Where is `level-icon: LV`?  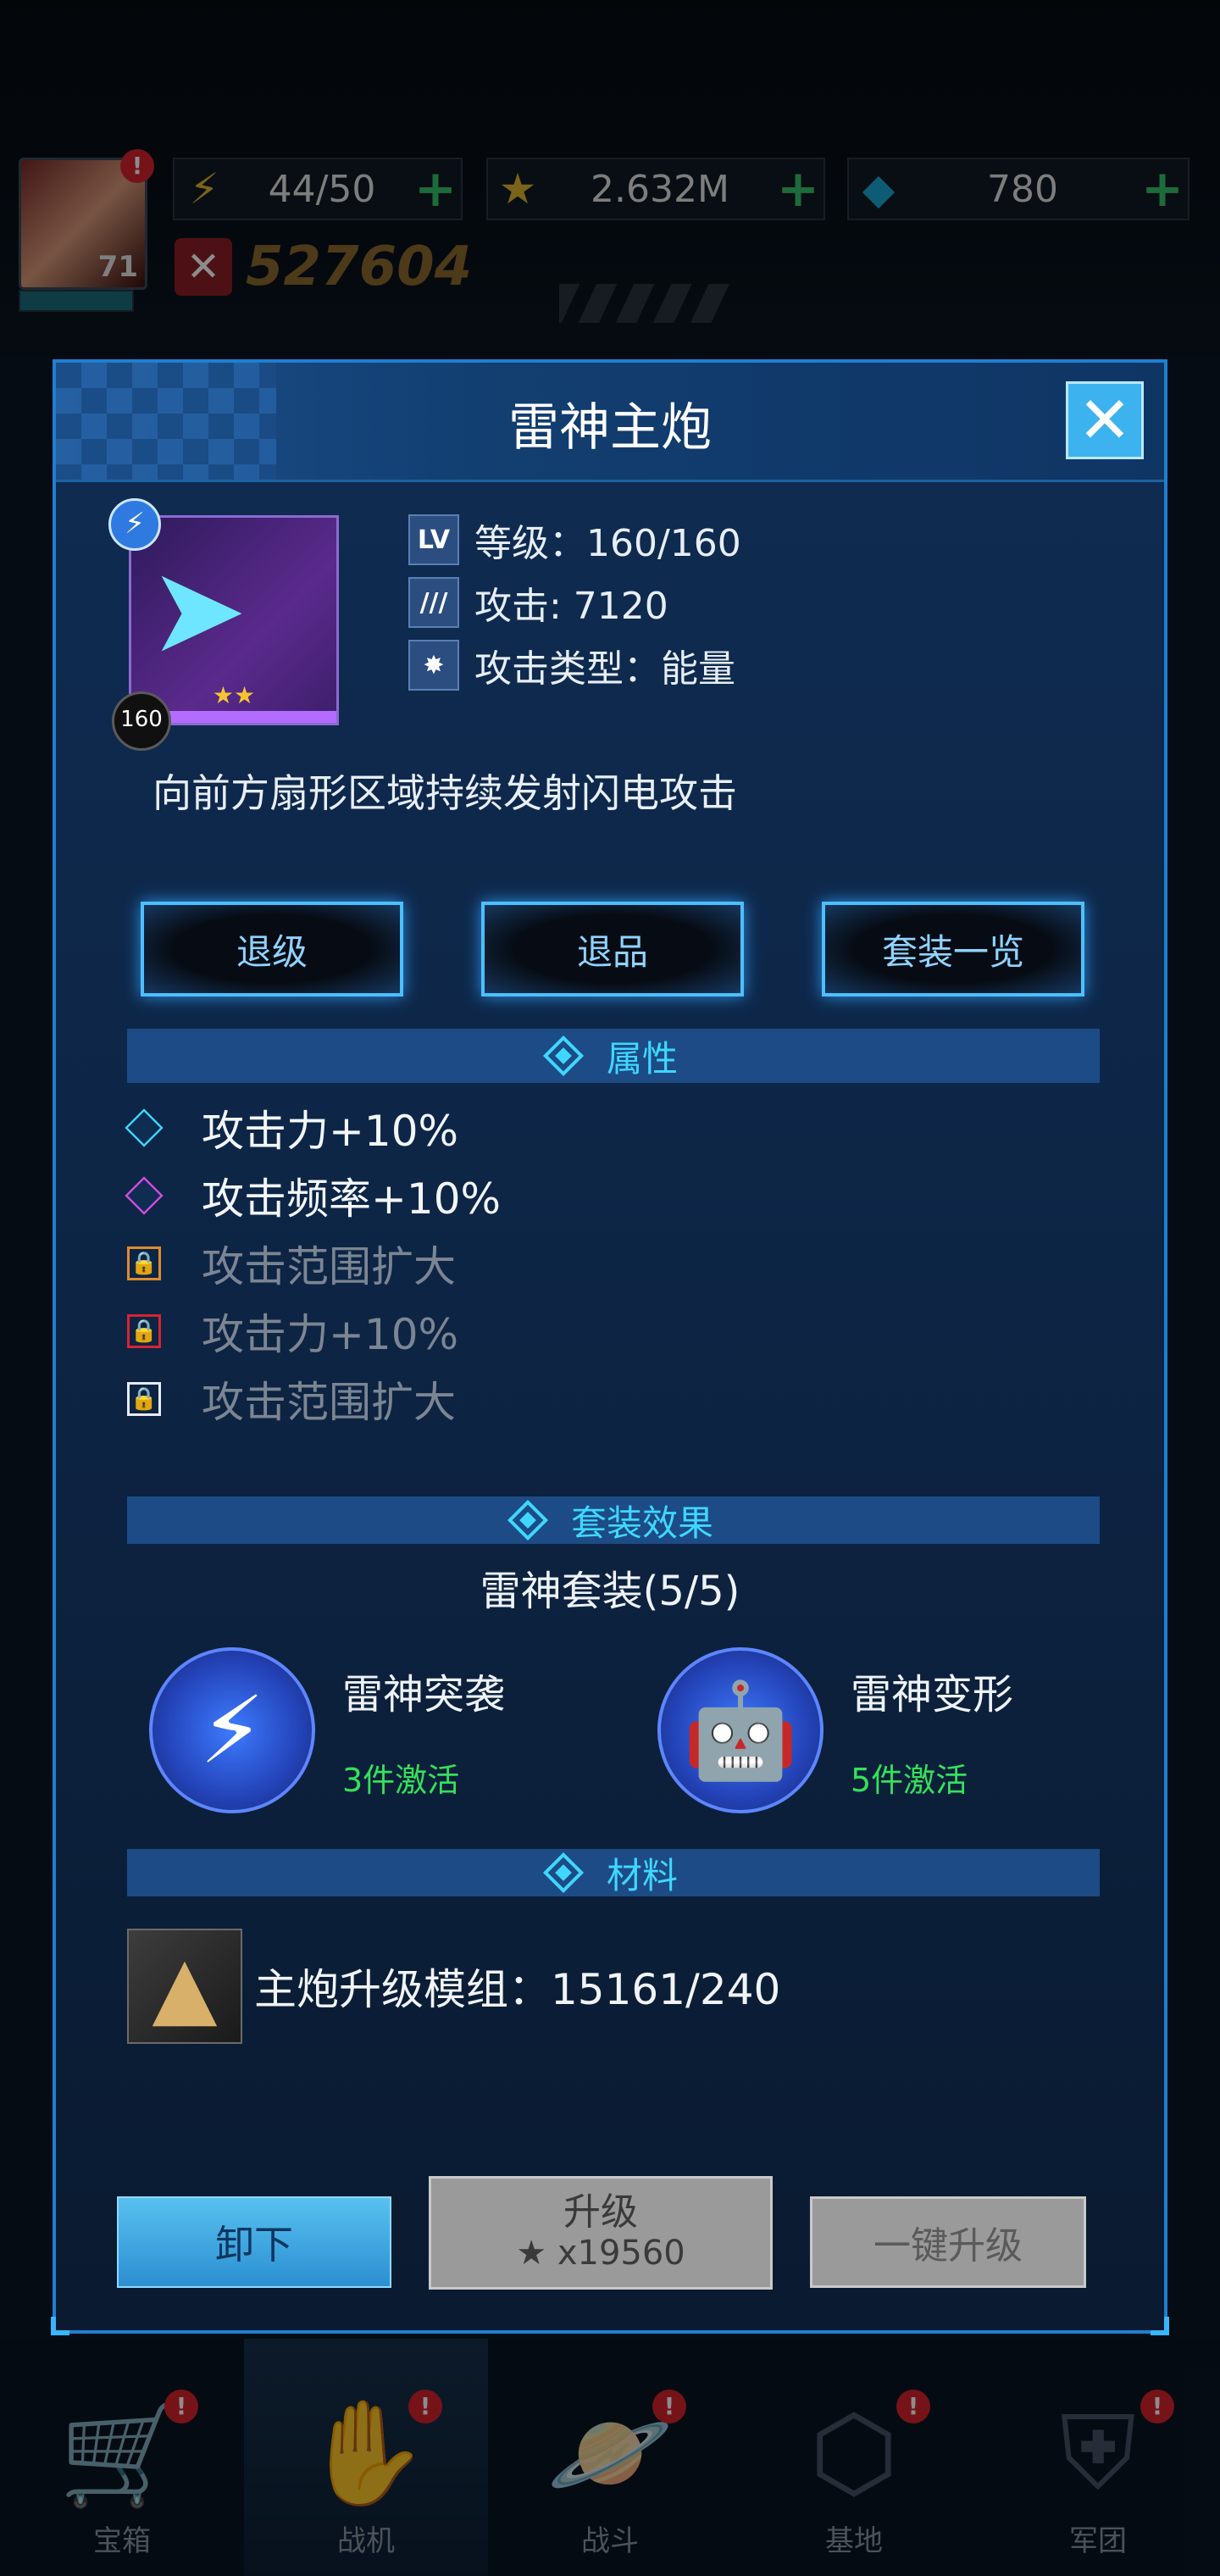
level-icon: LV is located at coordinates (433, 539).